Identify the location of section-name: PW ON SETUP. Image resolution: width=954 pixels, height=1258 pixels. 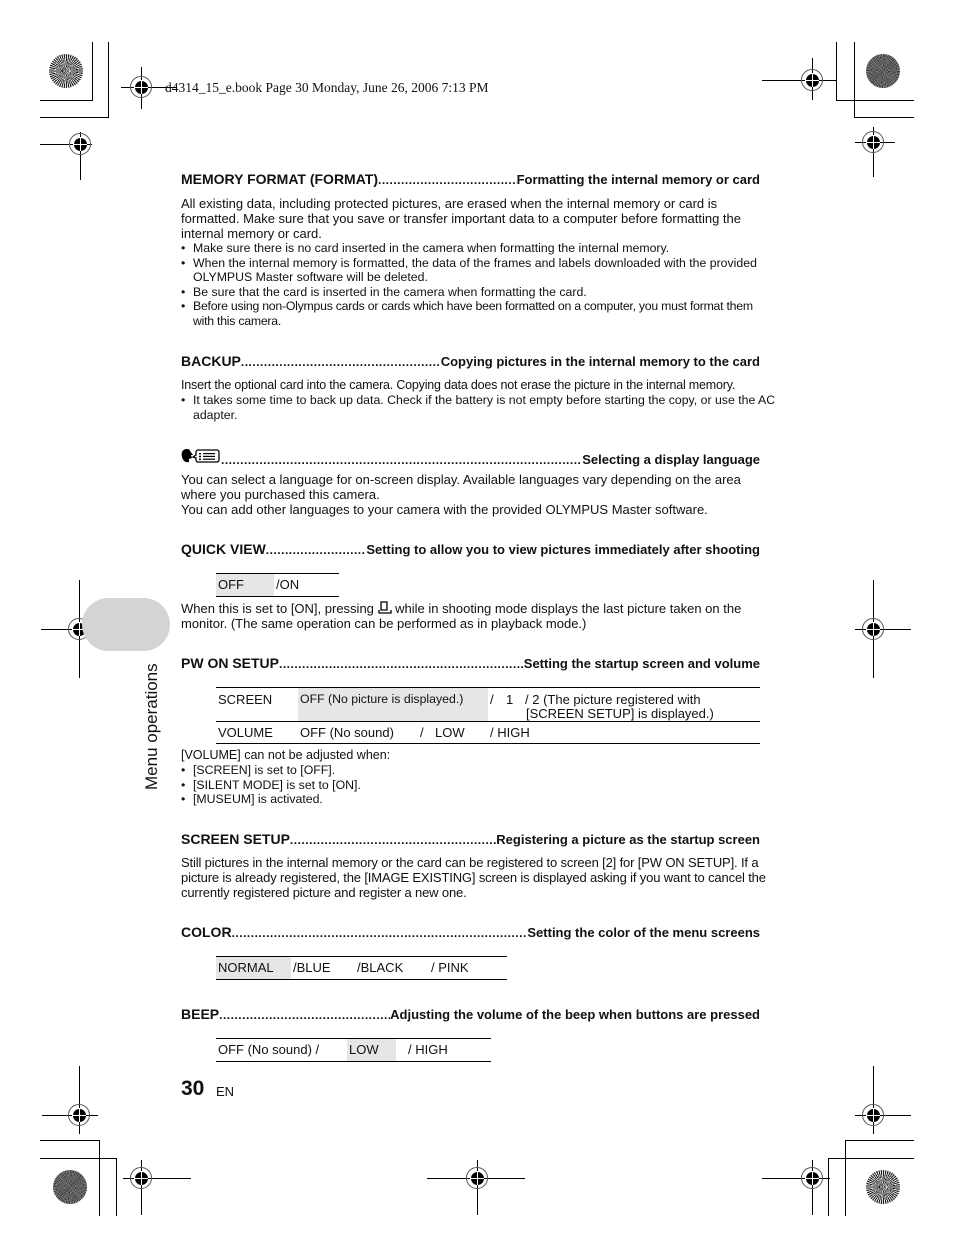
(230, 663).